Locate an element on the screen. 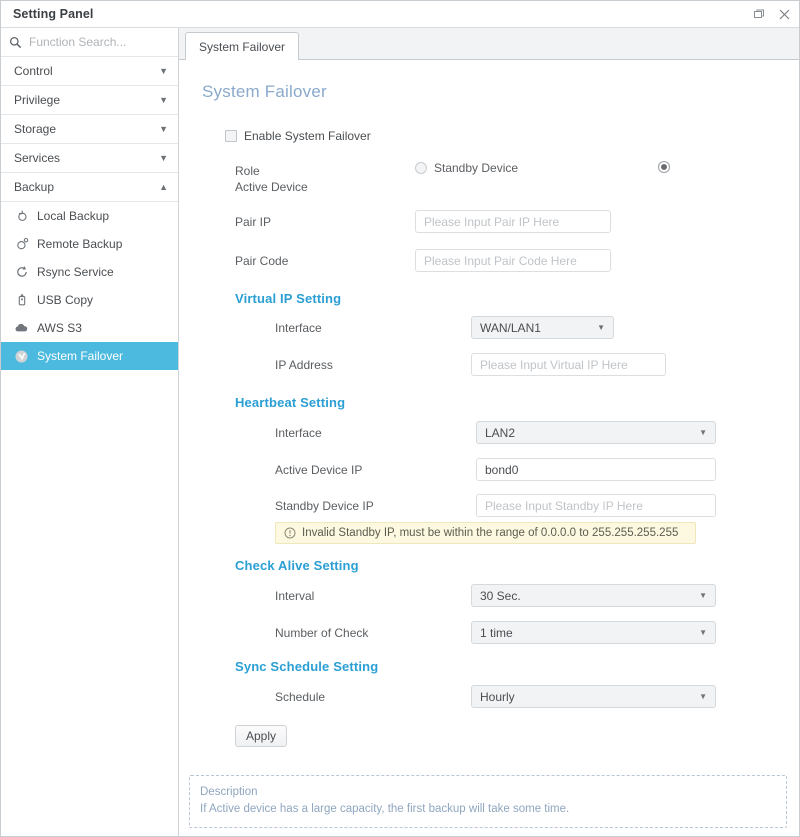  sidebar-group-label: Backup is located at coordinates (34, 187).